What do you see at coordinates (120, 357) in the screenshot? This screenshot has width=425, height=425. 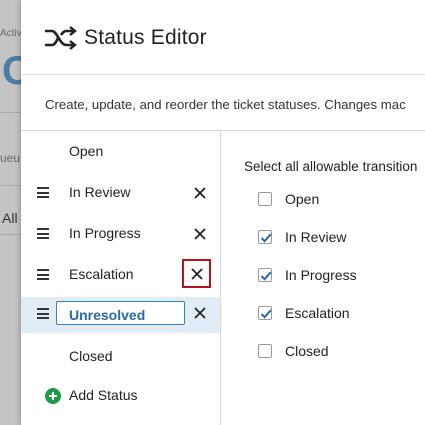 I see `status-item-closed: Closed` at bounding box center [120, 357].